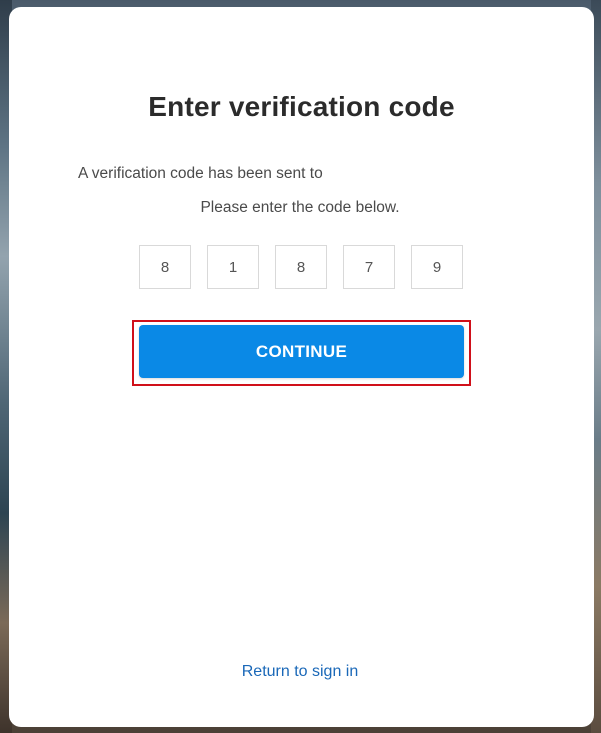  Describe the element at coordinates (369, 267) in the screenshot. I see `code-digit-4: 7` at that location.